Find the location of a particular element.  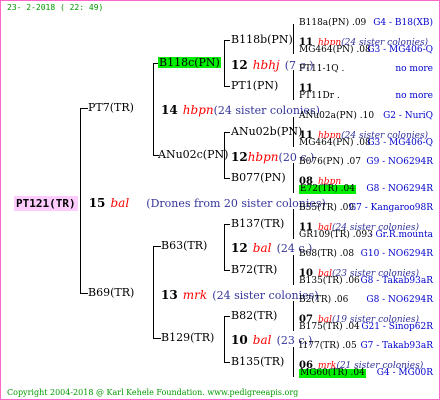

gen3-node-pt1: PT1(PN) is located at coordinates (254, 85).